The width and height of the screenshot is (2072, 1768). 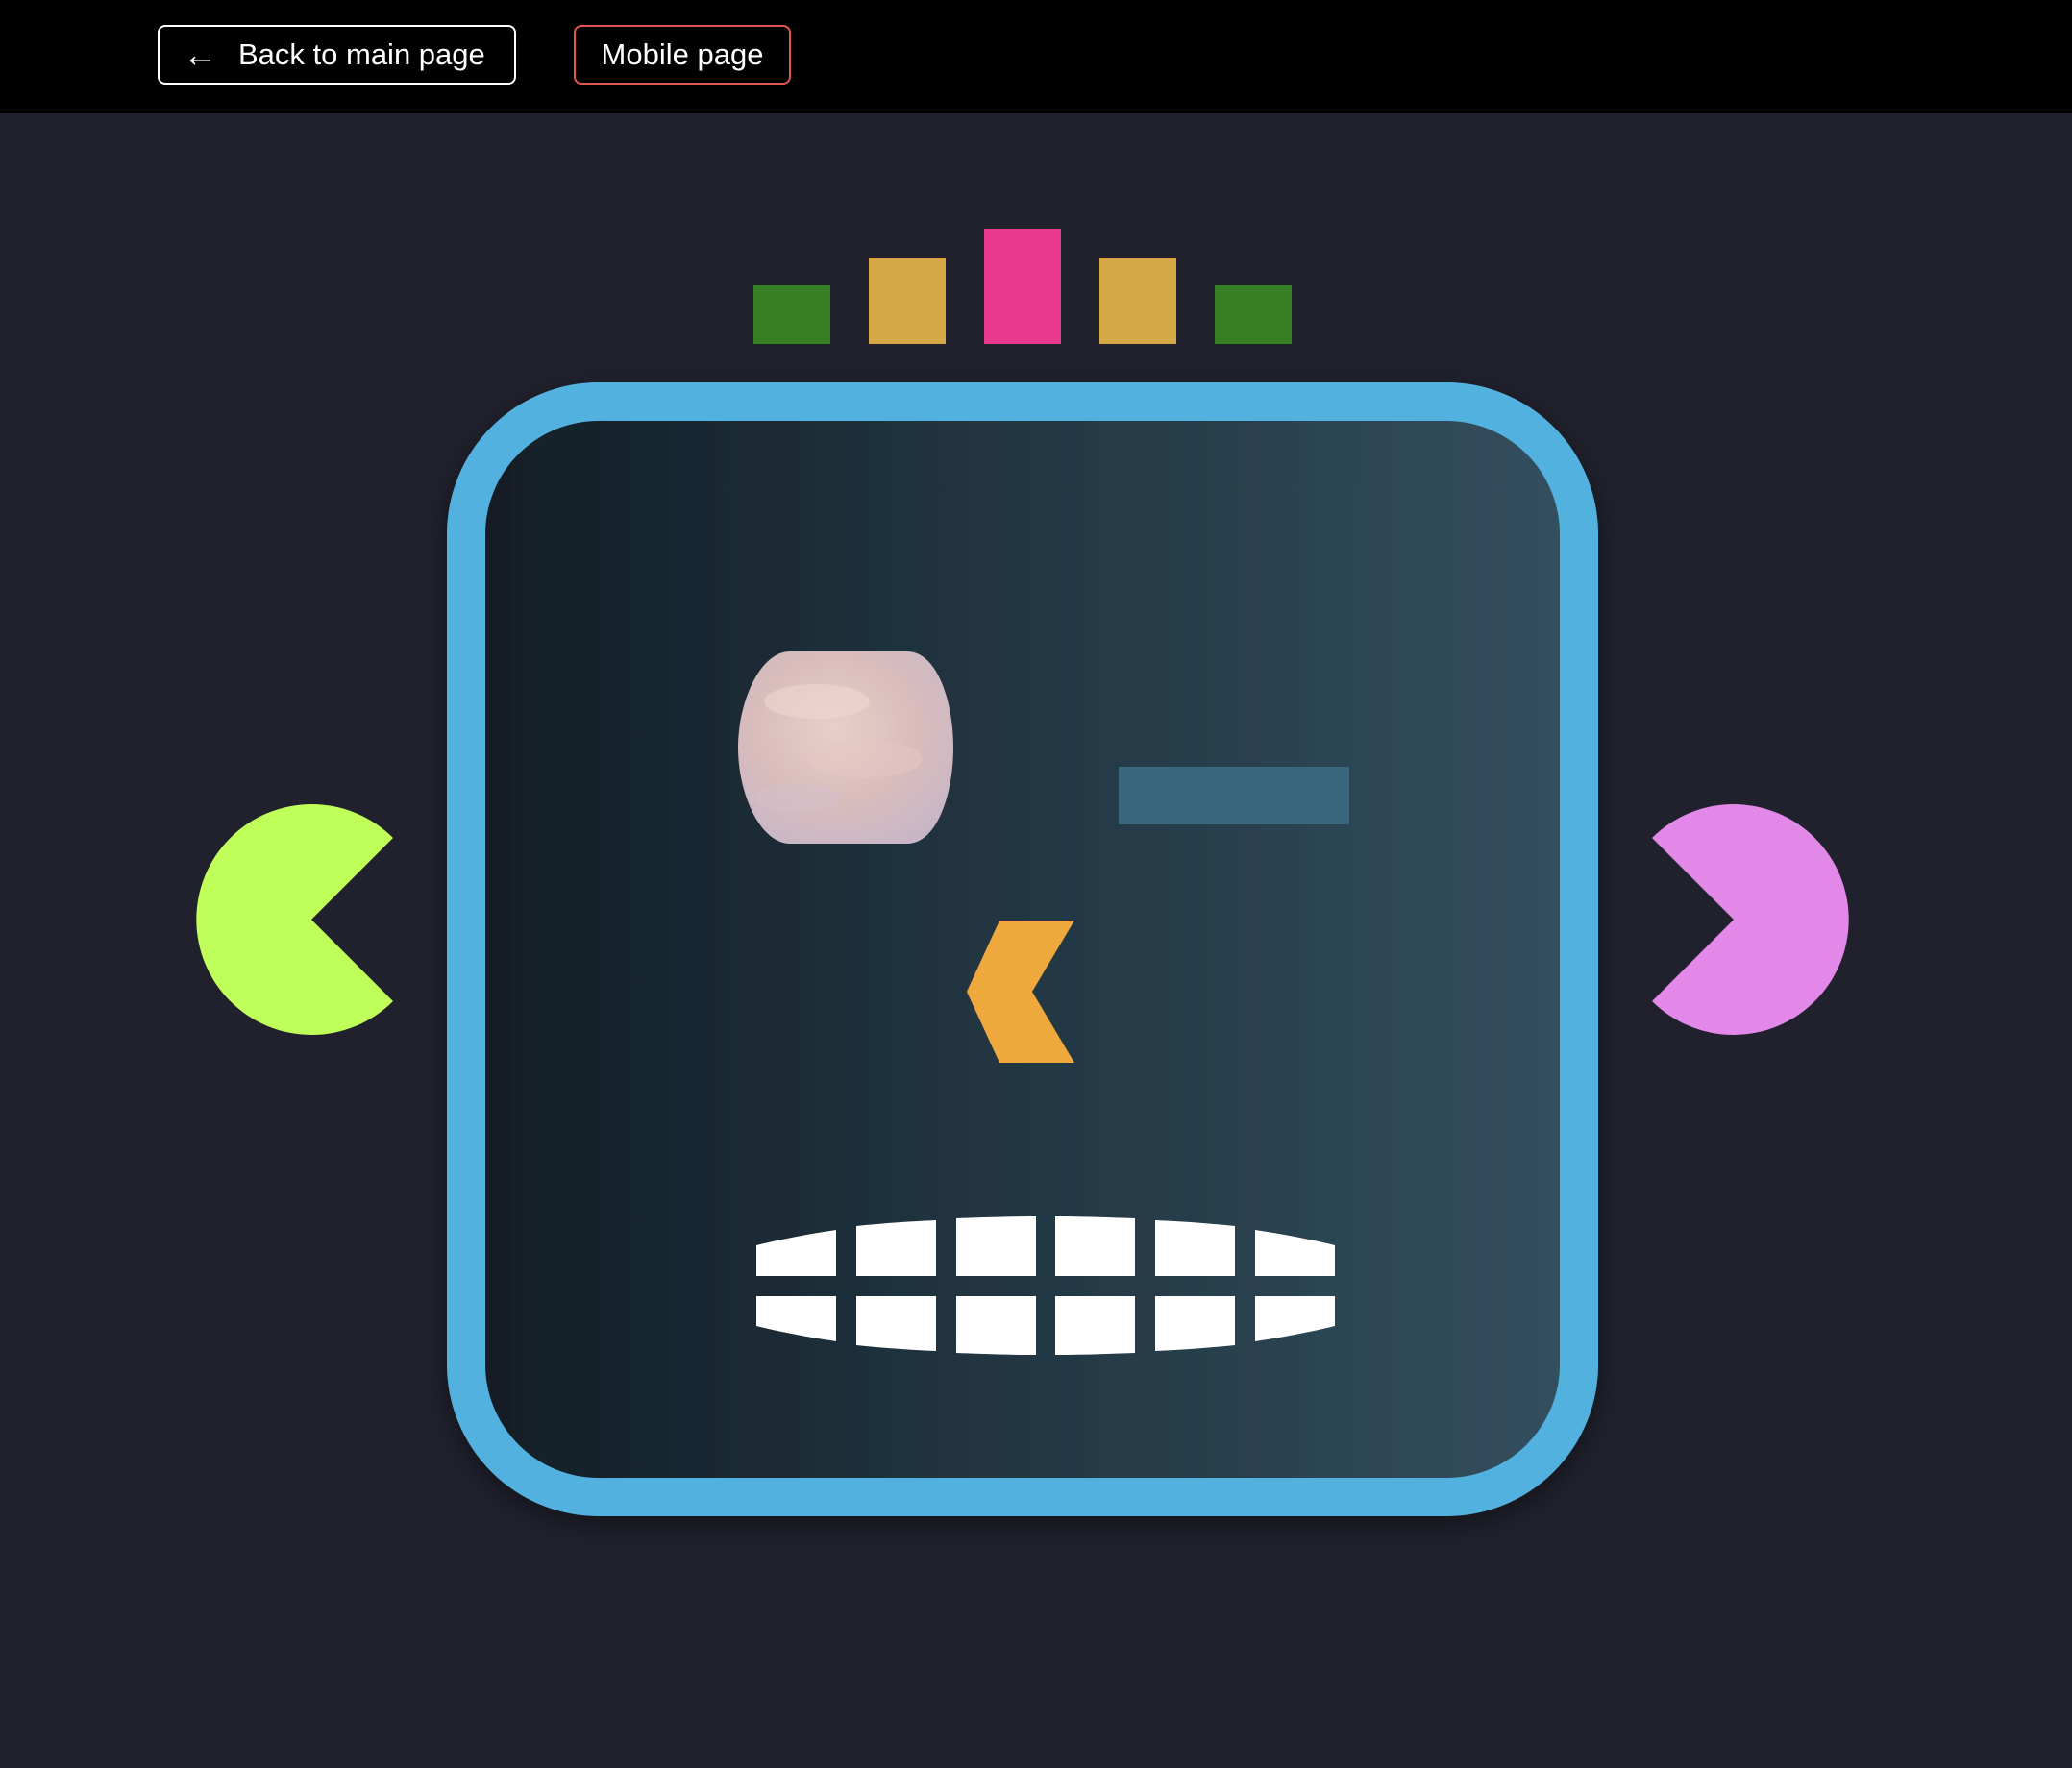 I want to click on right-eye-closed, so click(x=1234, y=796).